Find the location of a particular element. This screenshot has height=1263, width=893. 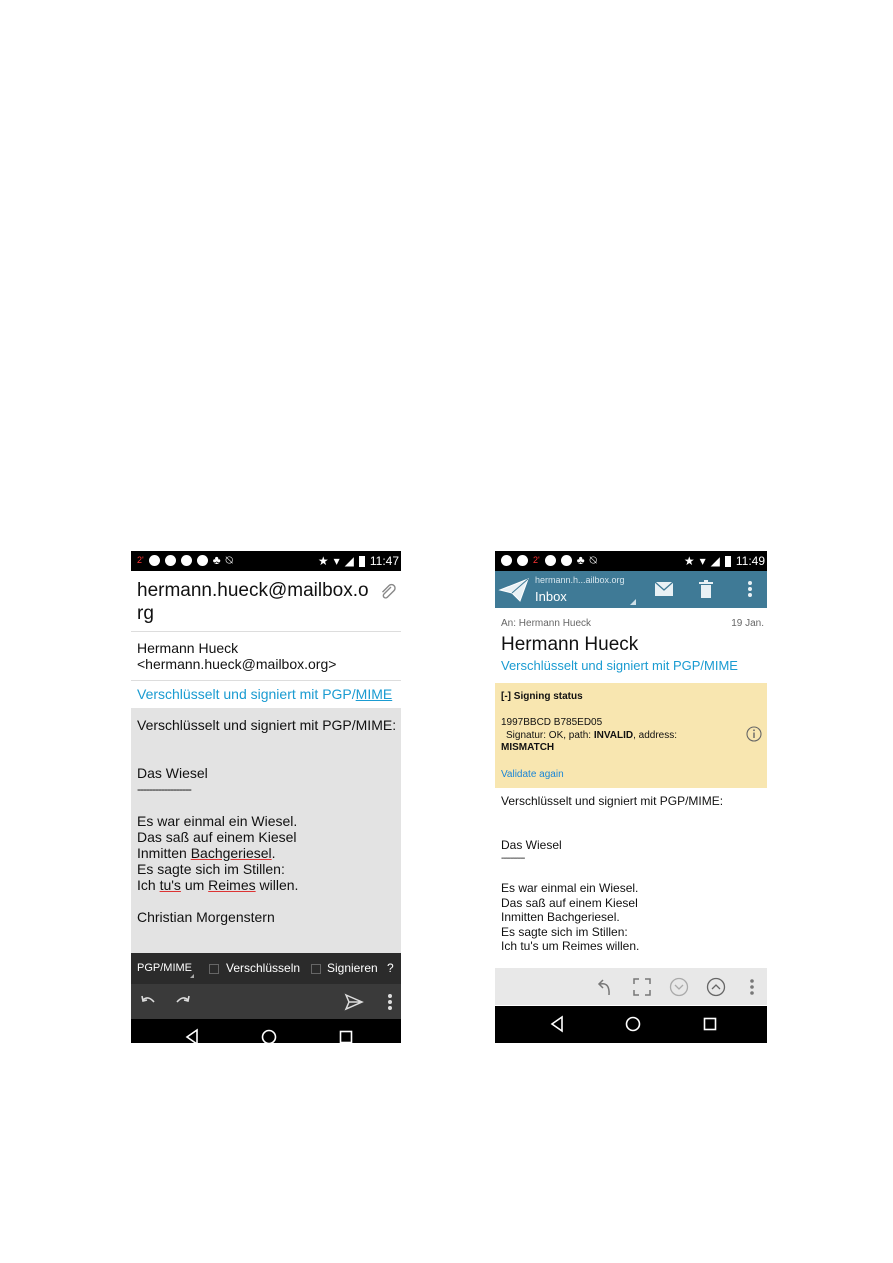

address-mismatch: MISMATCH is located at coordinates (528, 747).